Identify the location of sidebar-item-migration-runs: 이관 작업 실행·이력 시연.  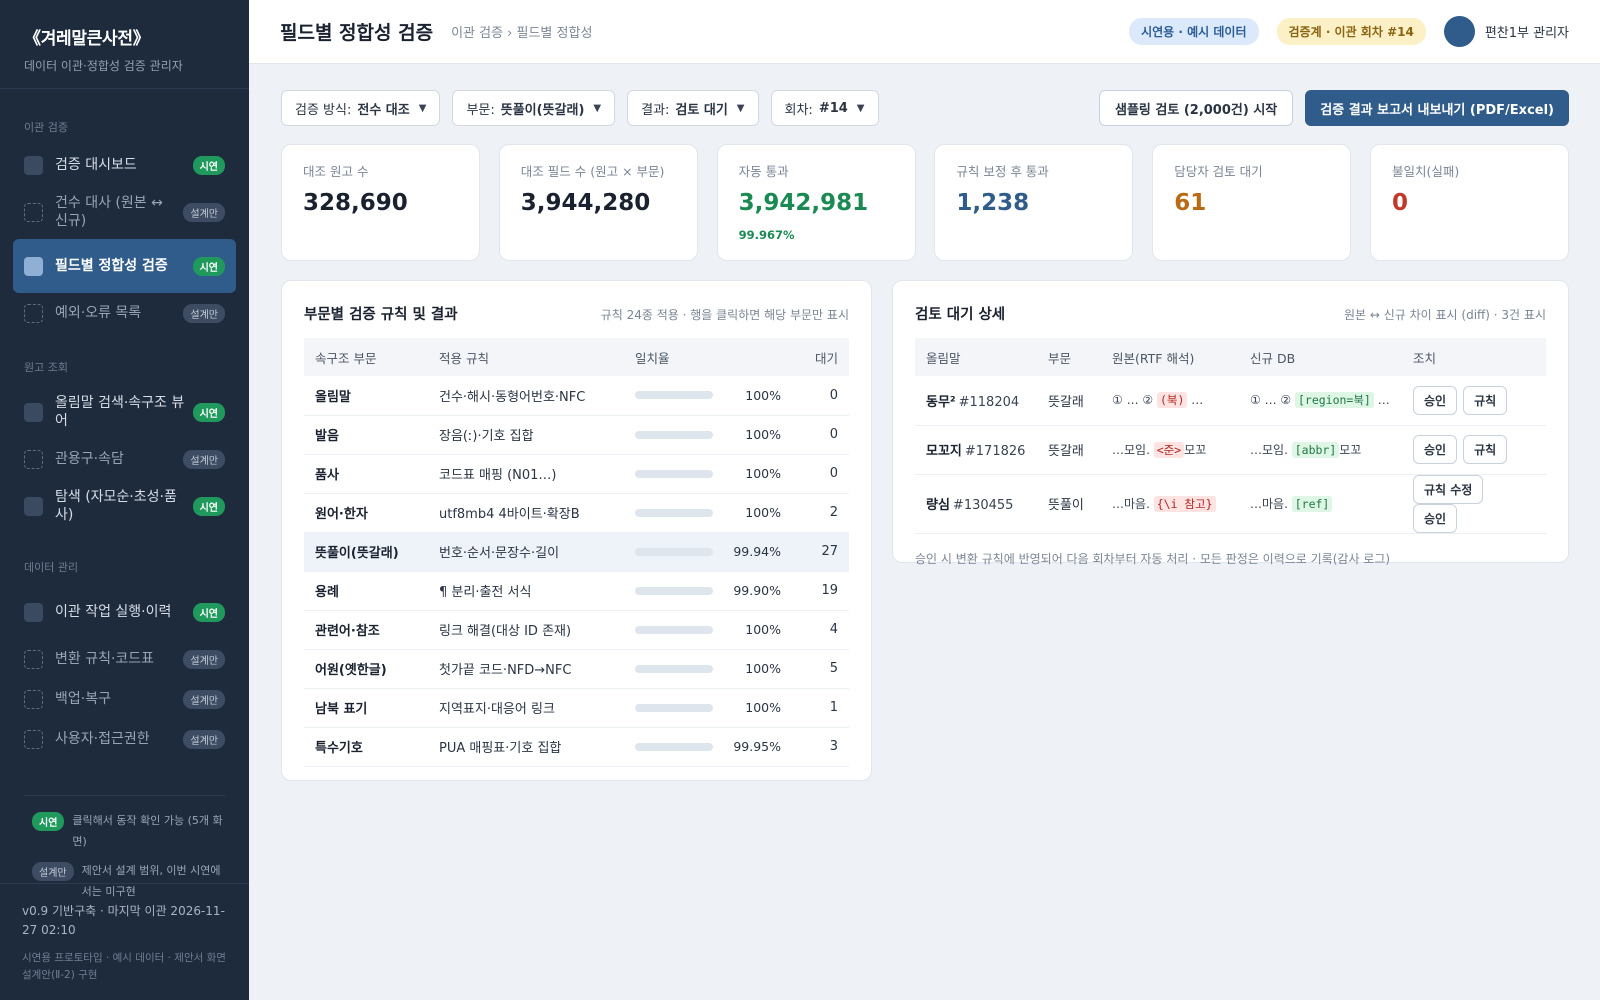
(124, 612).